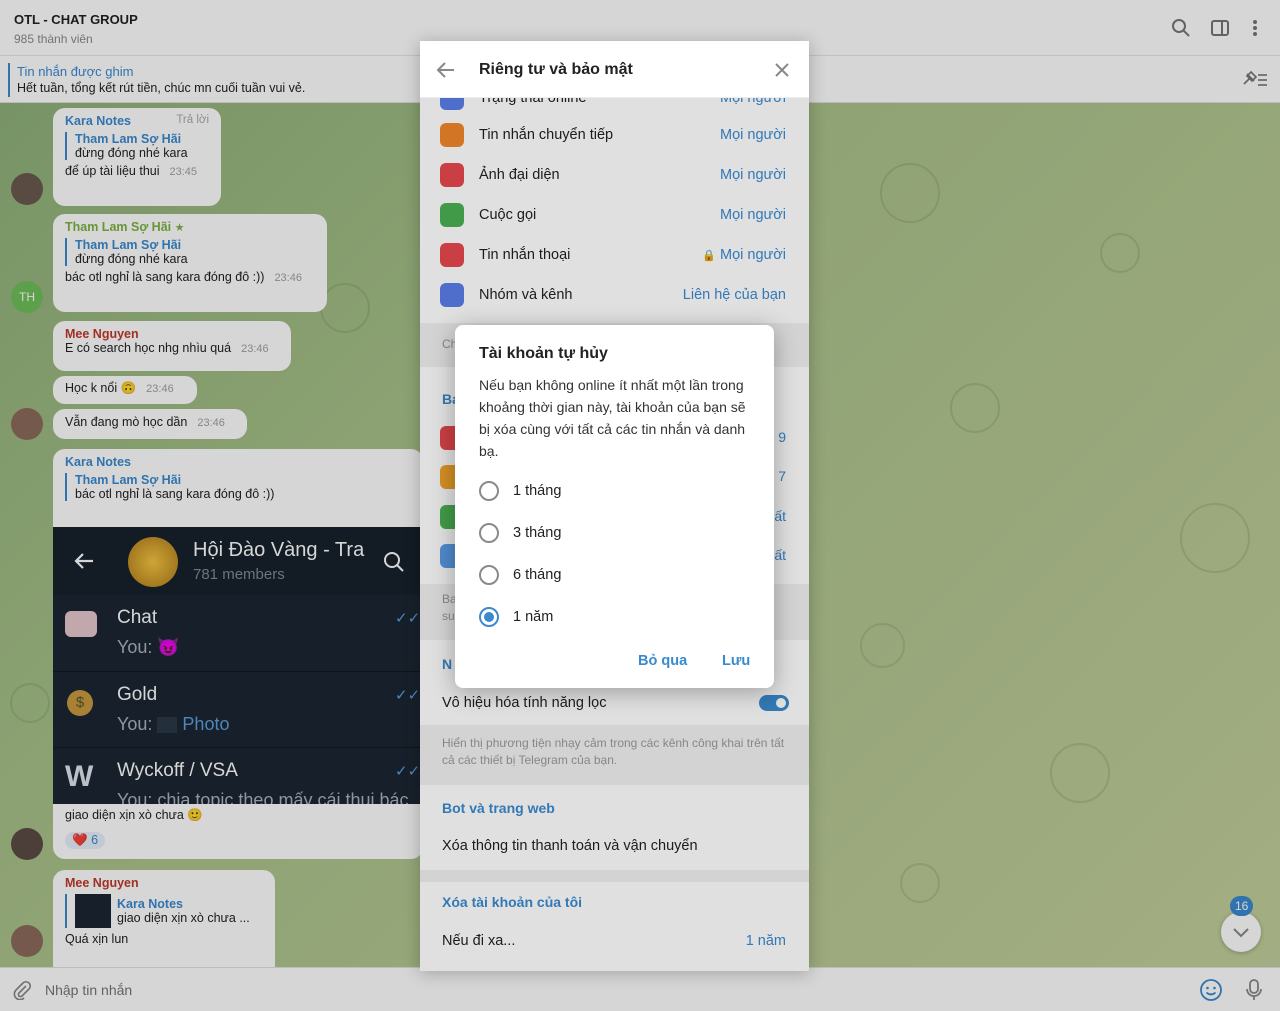  Describe the element at coordinates (543, 353) in the screenshot. I see `dialog-title: Tài khoản tự hủy` at that location.